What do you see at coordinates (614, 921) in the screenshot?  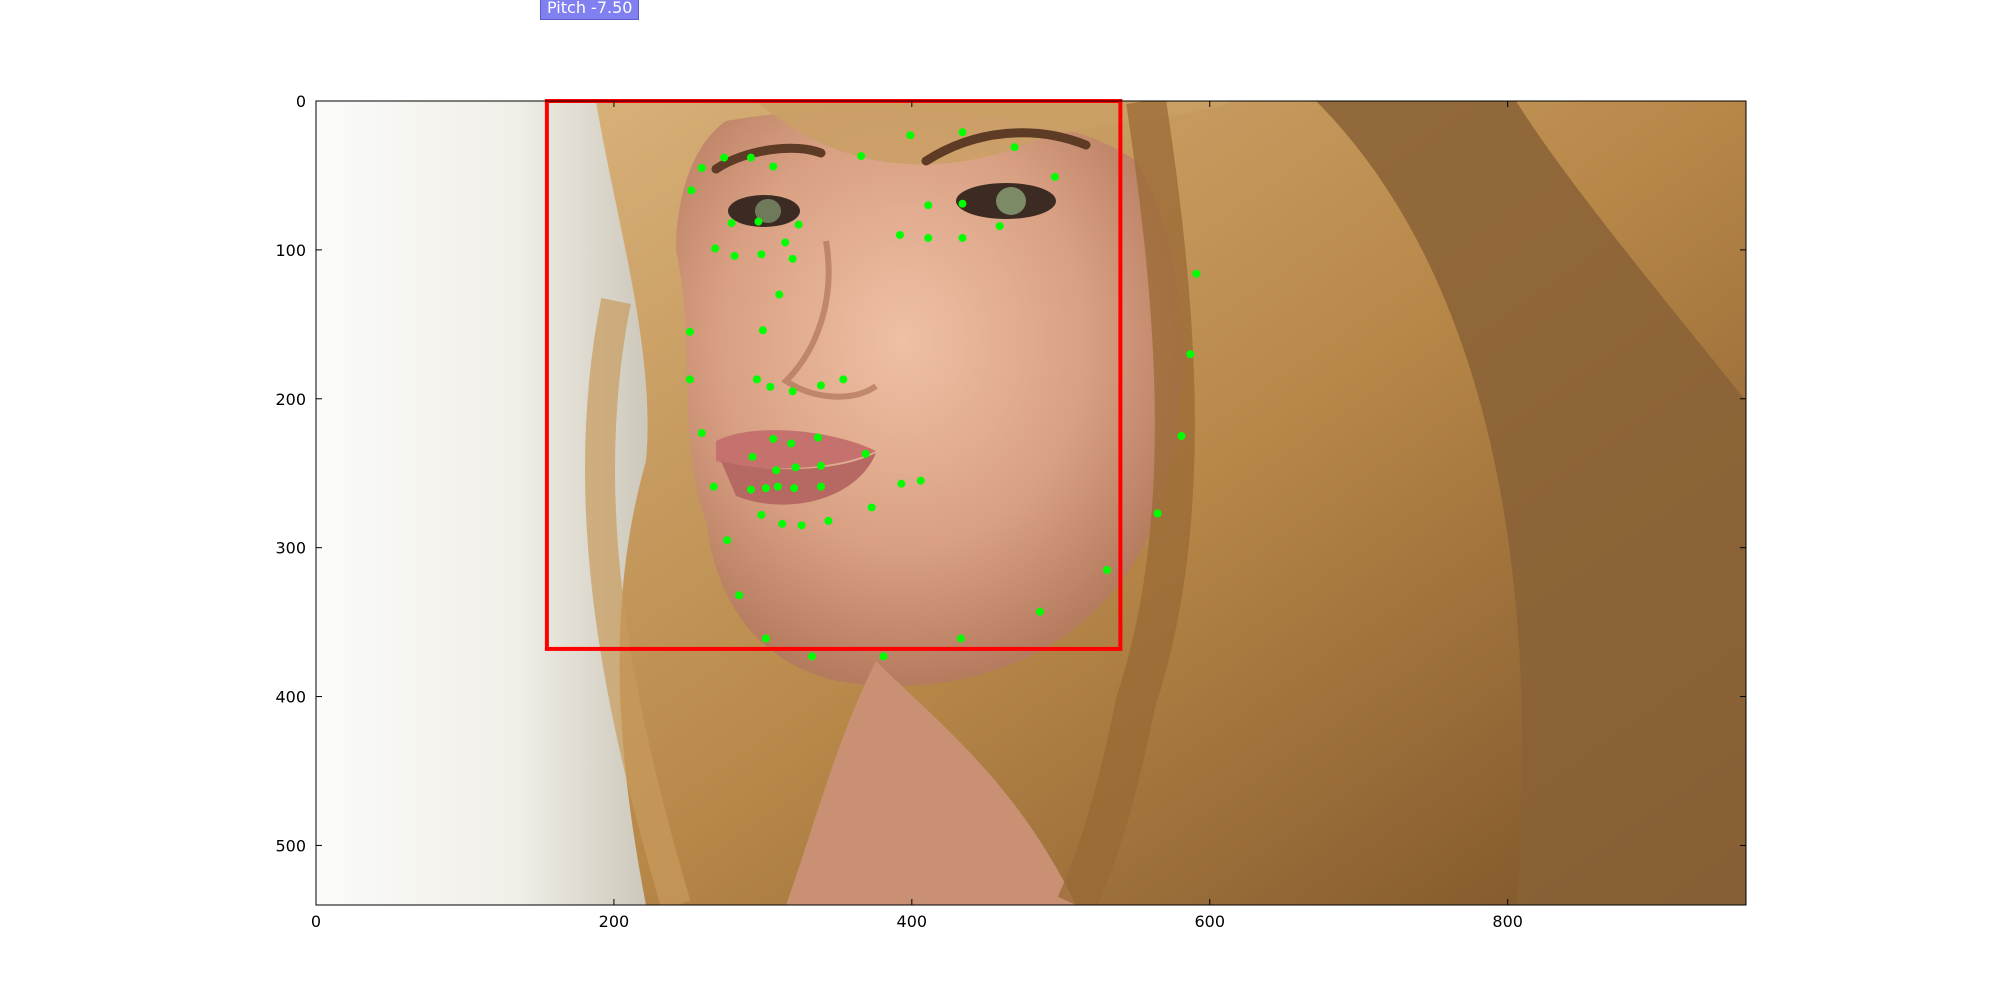 I see `x-tick-label: 200` at bounding box center [614, 921].